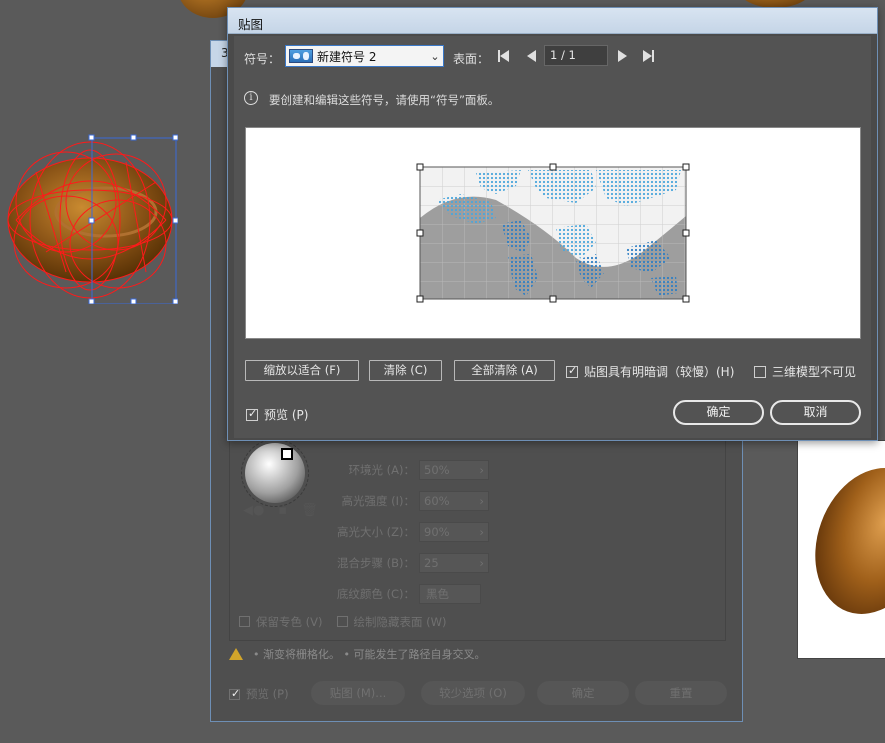  Describe the element at coordinates (881, 220) in the screenshot. I see `canvas-edge` at that location.